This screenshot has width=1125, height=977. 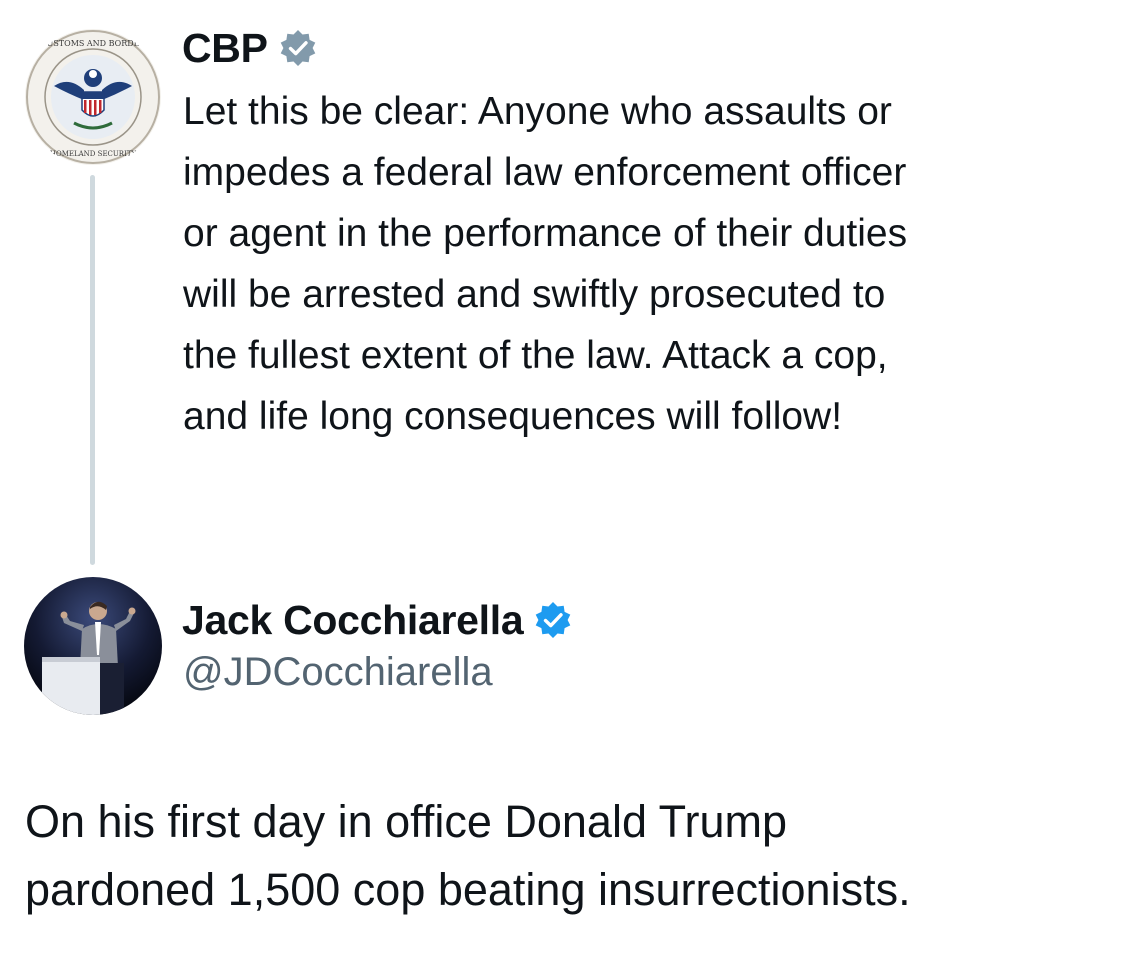 I want to click on cbp-seal-logo: CUSTOMS AND BORDER HOMELAND SECURITY, so click(x=93, y=97).